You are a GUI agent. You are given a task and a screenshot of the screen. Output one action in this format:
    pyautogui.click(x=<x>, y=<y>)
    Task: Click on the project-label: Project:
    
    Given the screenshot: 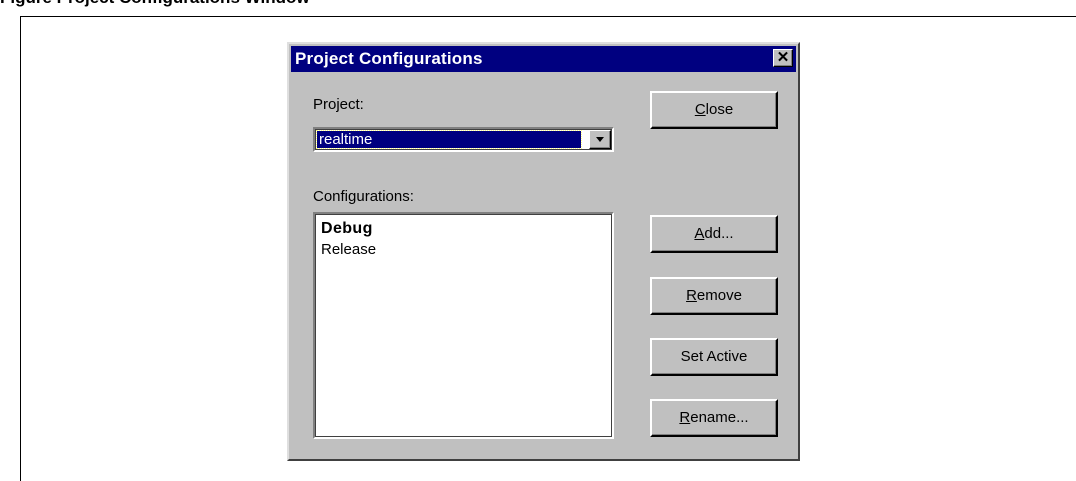 What is the action you would take?
    pyautogui.click(x=338, y=104)
    